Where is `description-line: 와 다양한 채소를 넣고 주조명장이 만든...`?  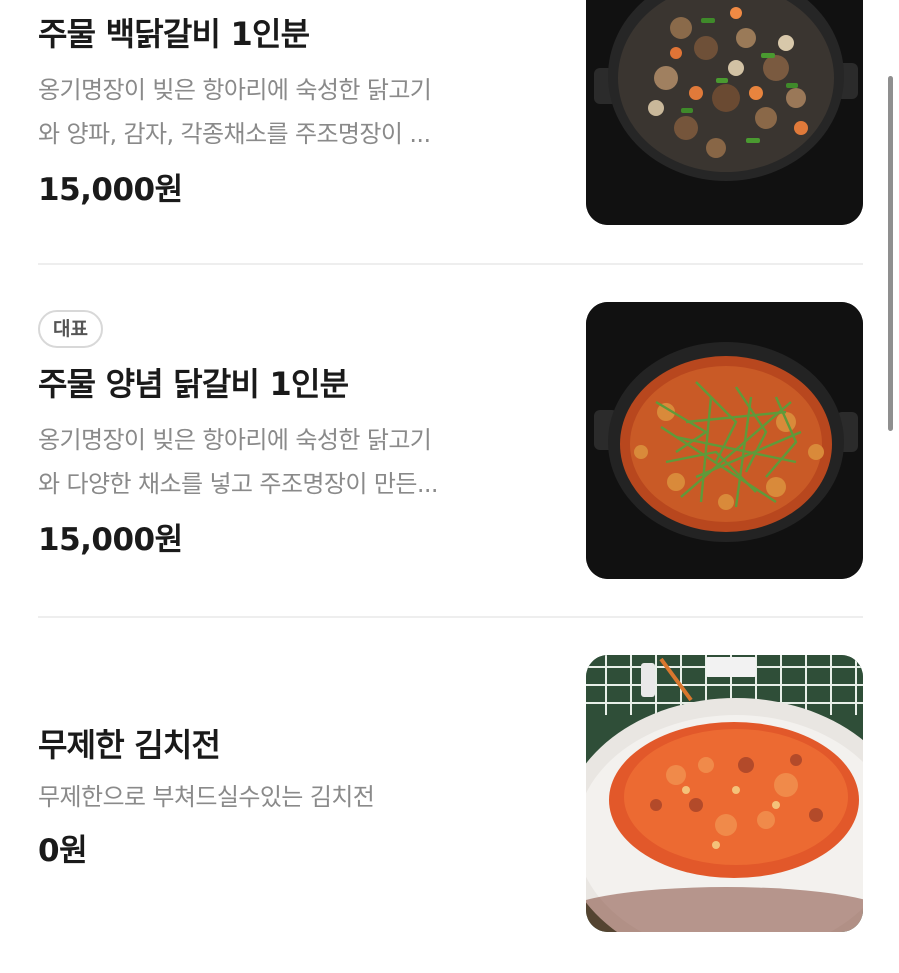
description-line: 와 다양한 채소를 넣고 주조명장이 만든... is located at coordinates (238, 484).